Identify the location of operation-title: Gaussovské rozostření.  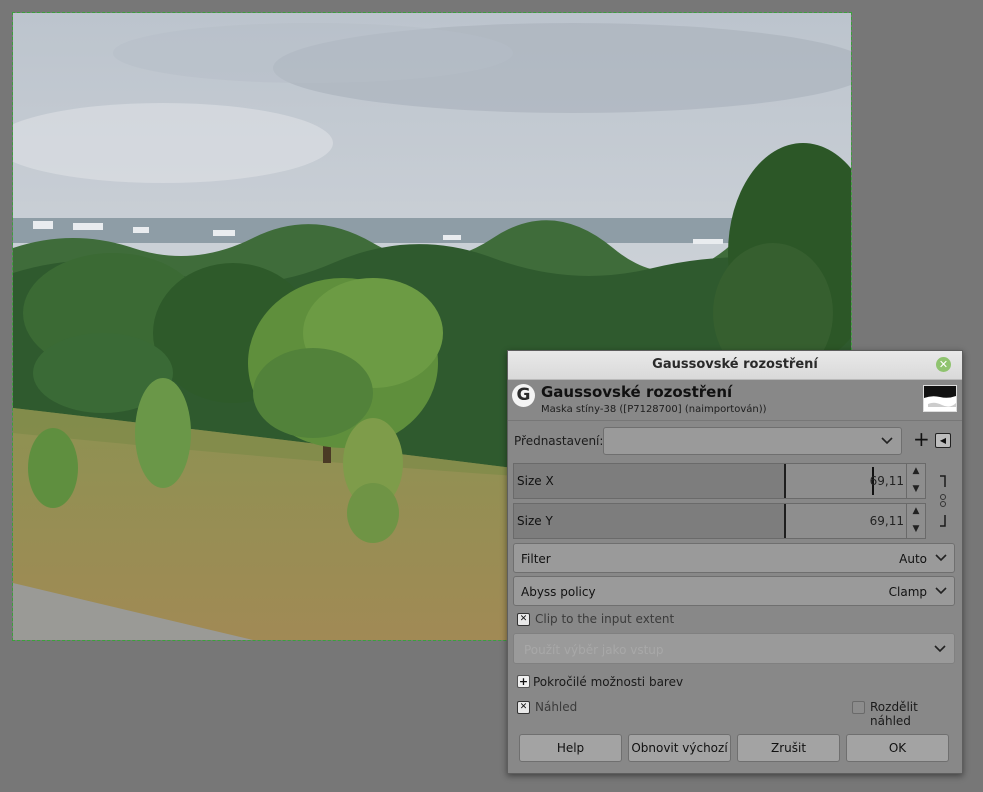
(637, 392).